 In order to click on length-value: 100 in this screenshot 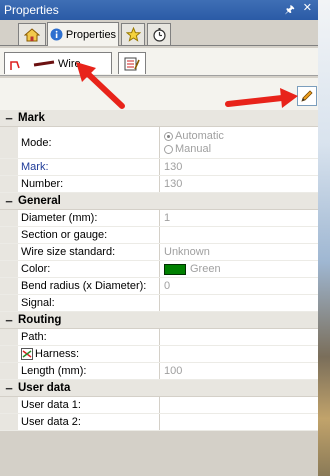, I will do `click(239, 371)`.